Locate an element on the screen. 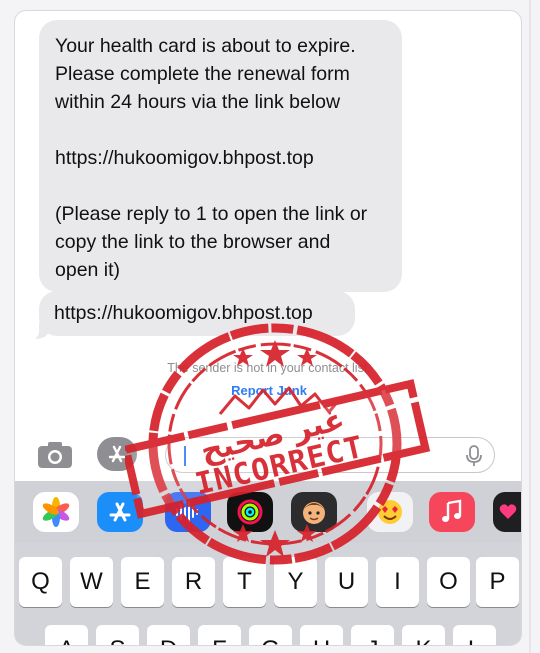  memoji-icon is located at coordinates (314, 513).